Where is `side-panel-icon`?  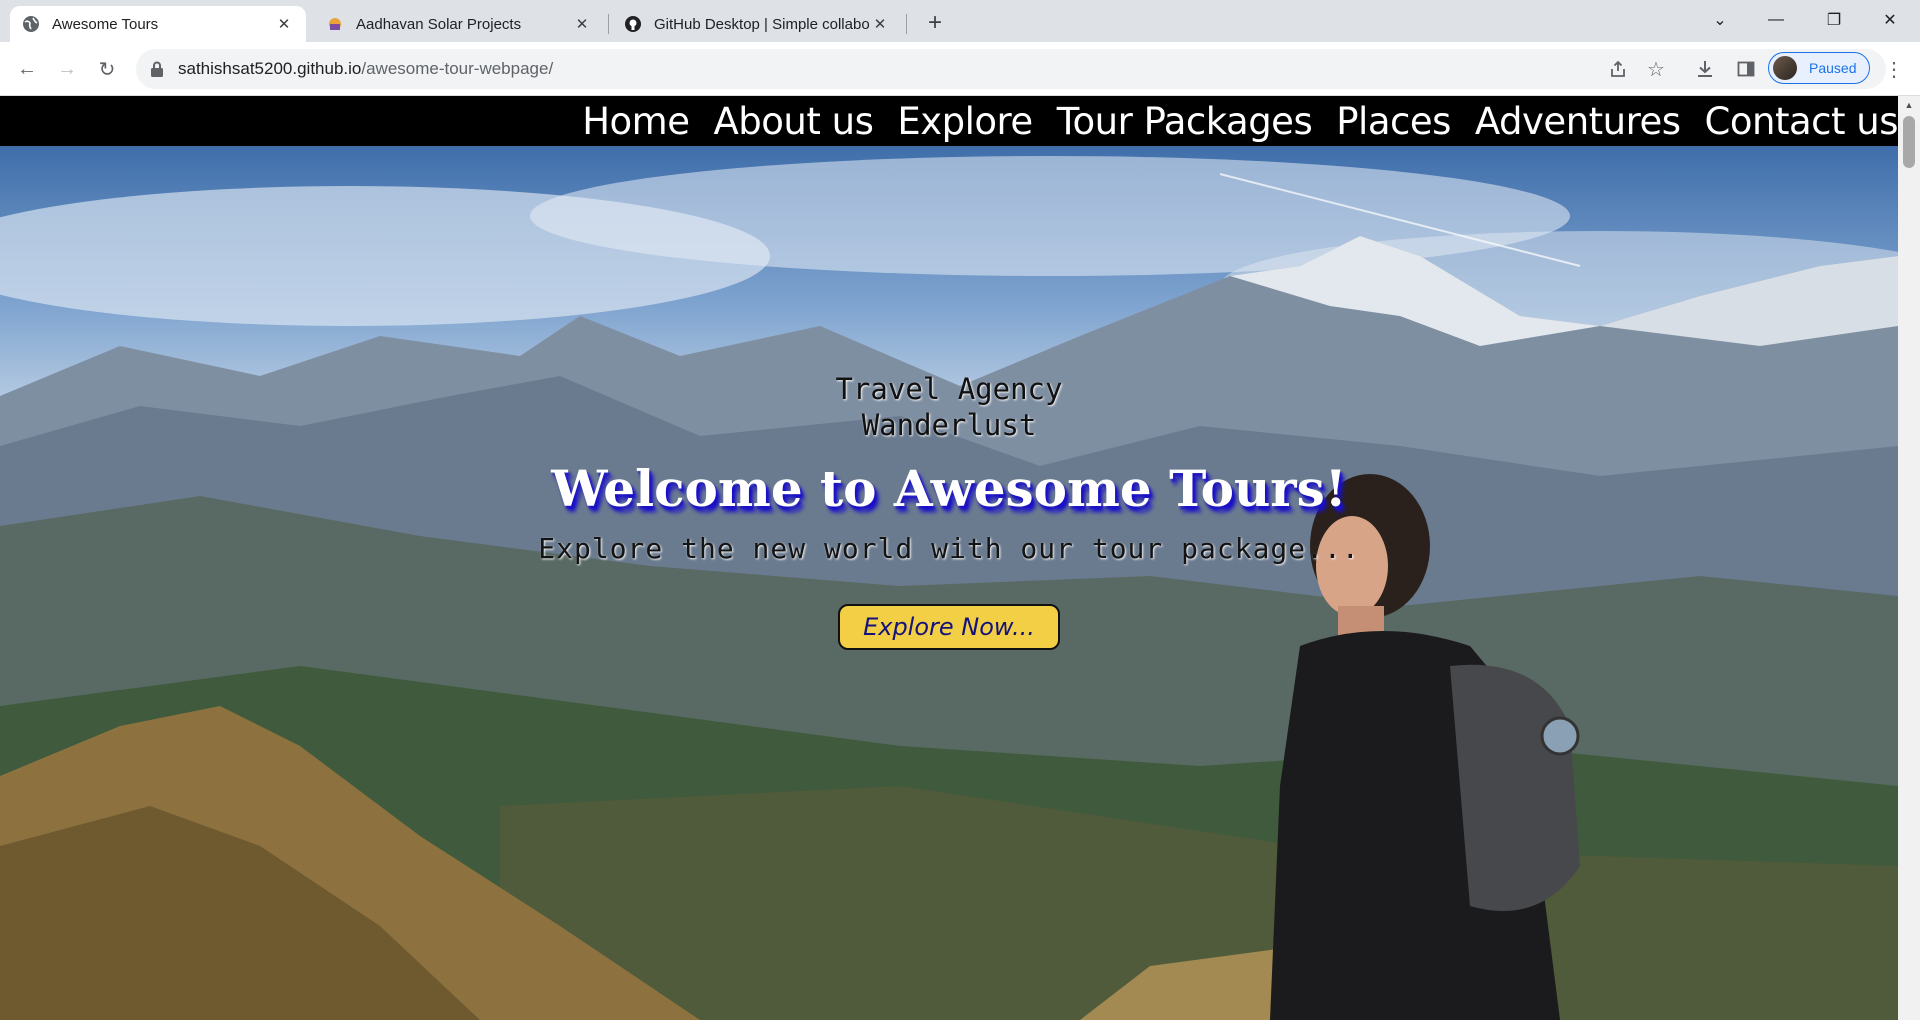 side-panel-icon is located at coordinates (1746, 69).